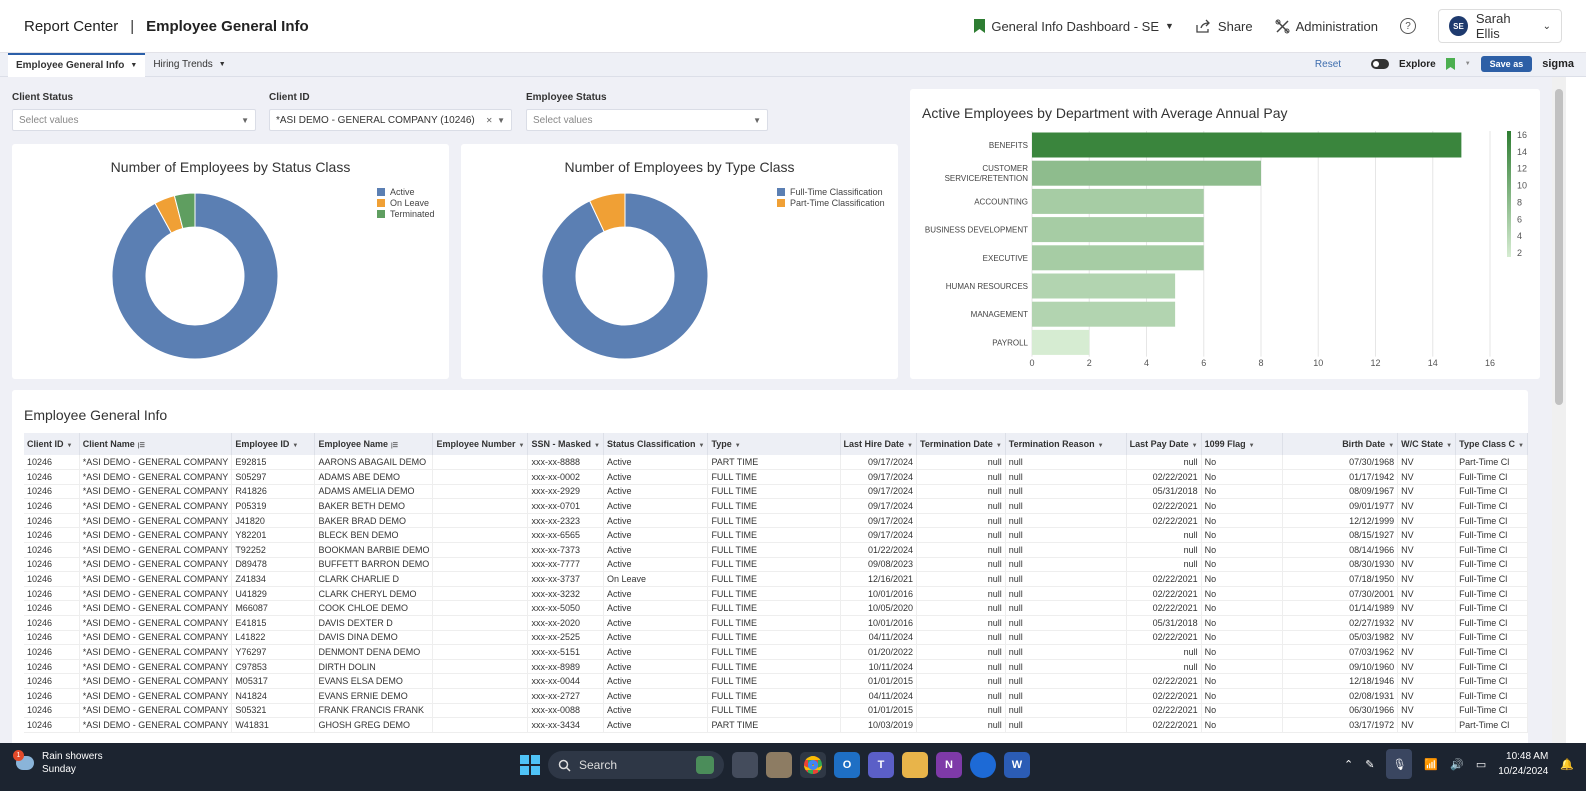 The height and width of the screenshot is (791, 1586). What do you see at coordinates (390, 120) in the screenshot?
I see `client-id-select: *ASI DEMO - GENERAL COMPANY (10246) ✕ ▼` at bounding box center [390, 120].